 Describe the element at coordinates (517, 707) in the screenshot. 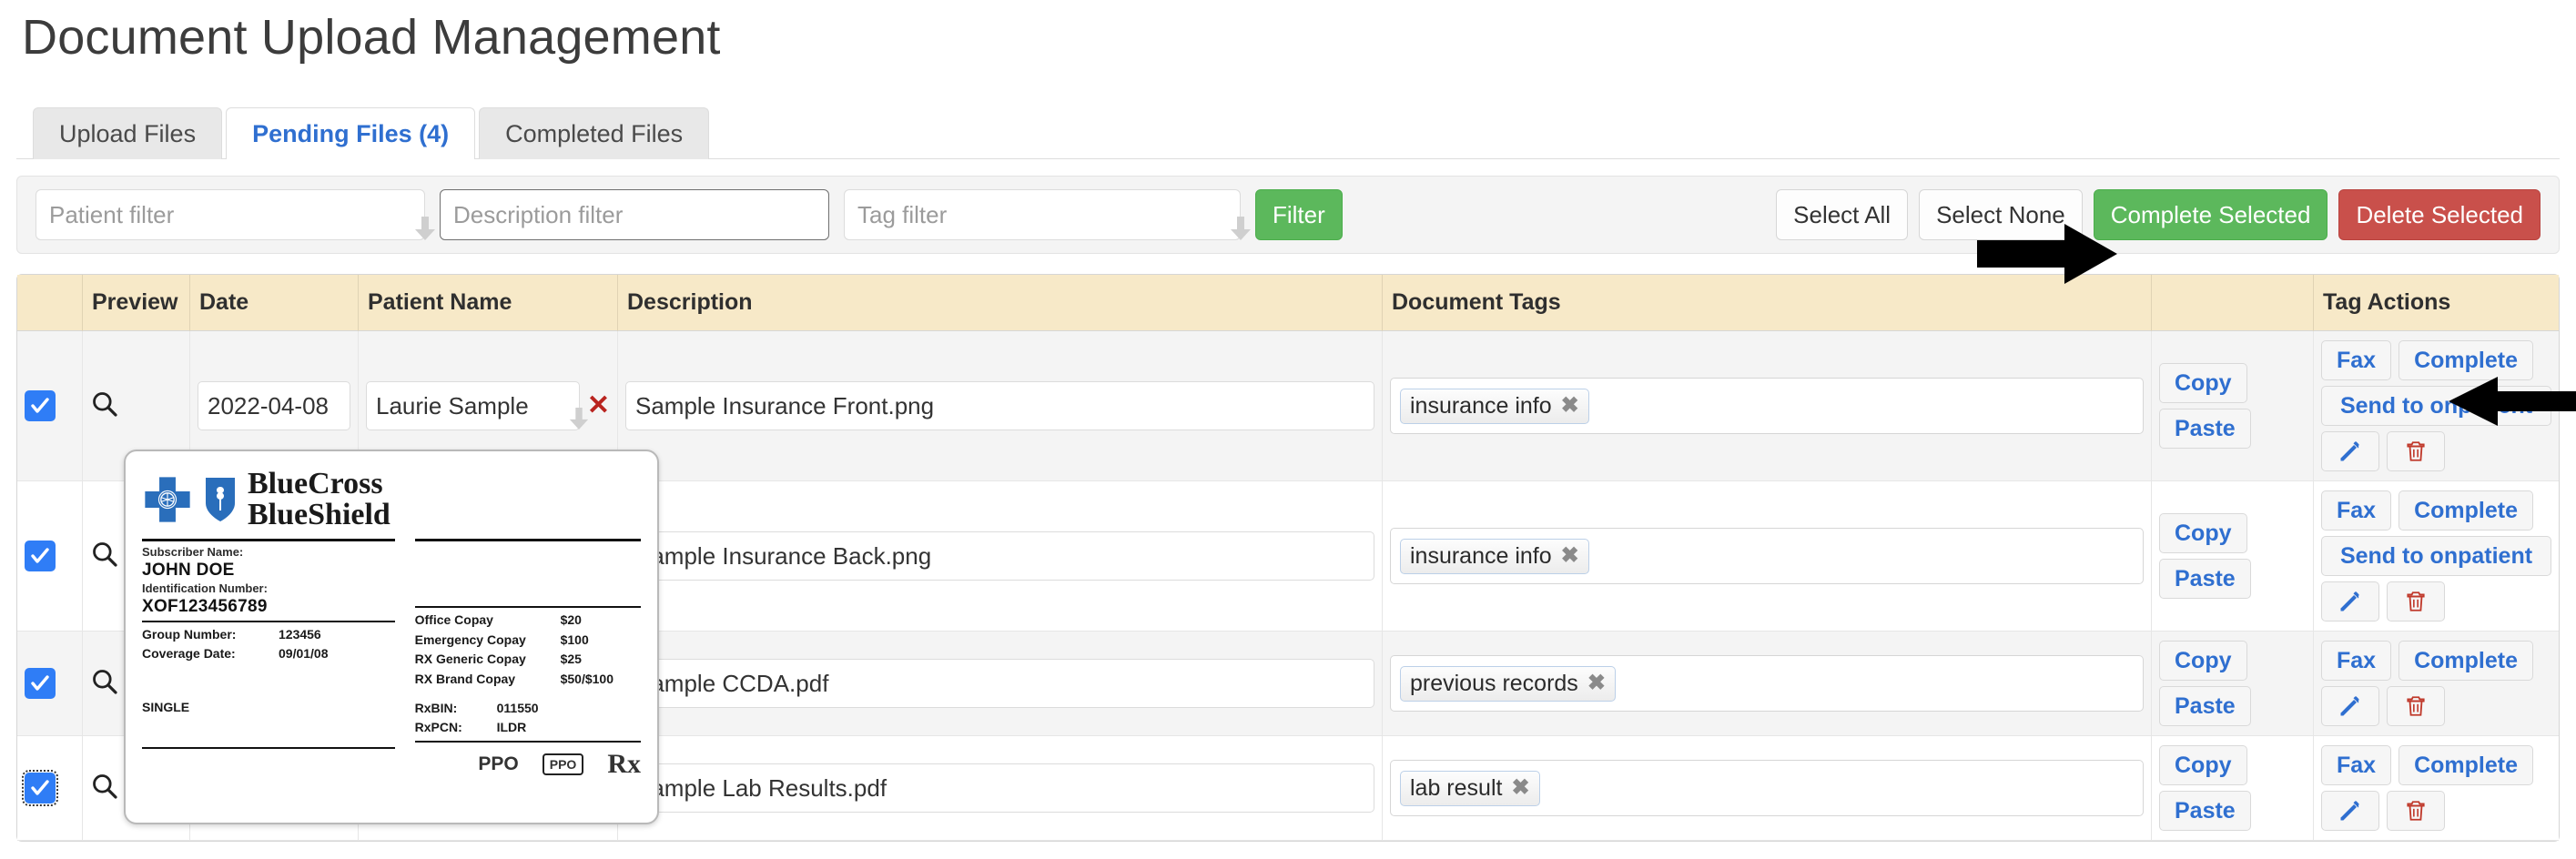

I see `rxbin-value: 011550` at that location.